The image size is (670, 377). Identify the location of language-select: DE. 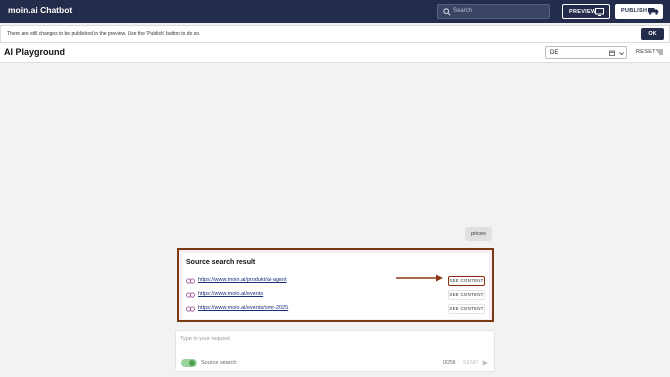
(586, 52).